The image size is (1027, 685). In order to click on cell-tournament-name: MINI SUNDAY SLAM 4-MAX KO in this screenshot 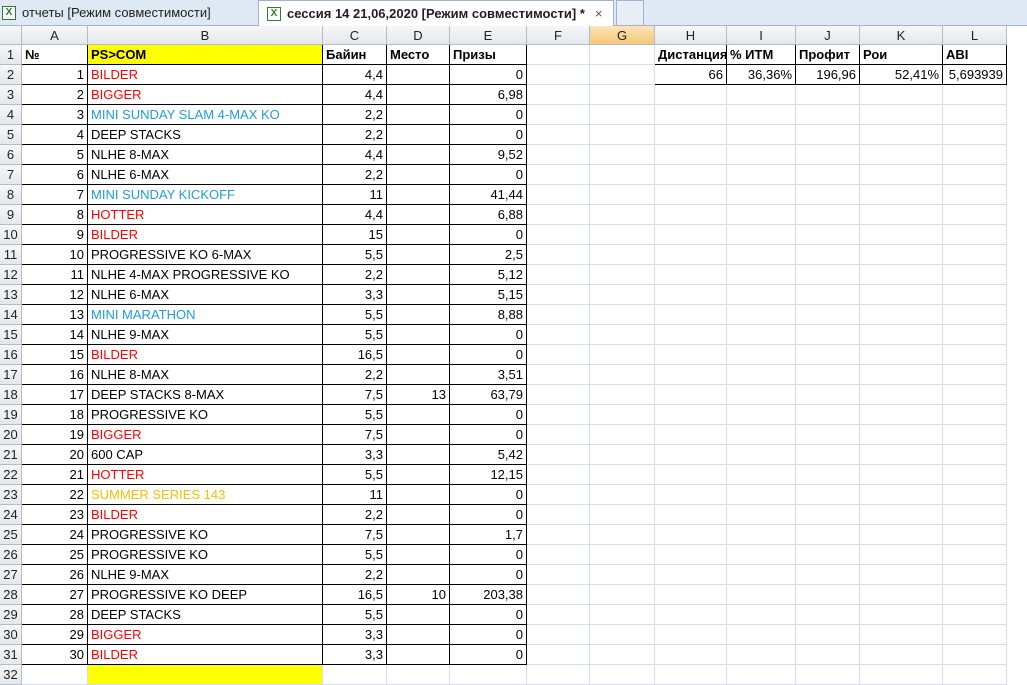, I will do `click(205, 115)`.